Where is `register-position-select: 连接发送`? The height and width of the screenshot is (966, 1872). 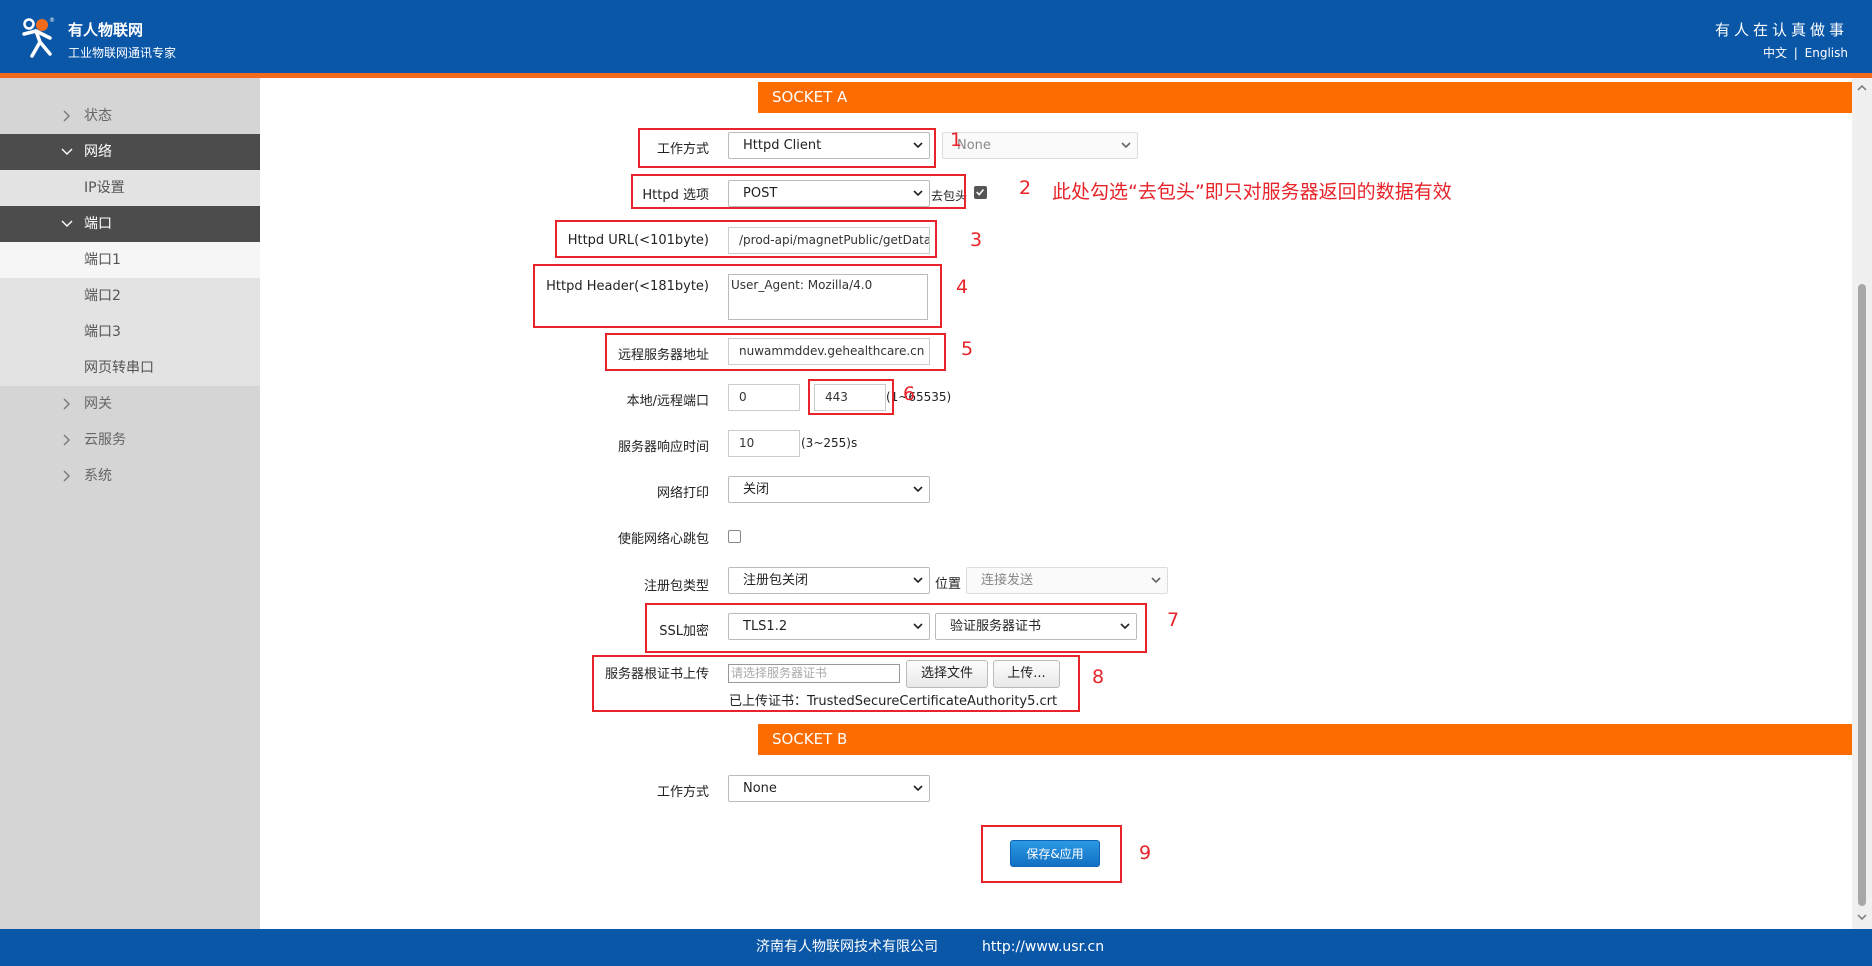
register-position-select: 连接发送 is located at coordinates (1067, 580).